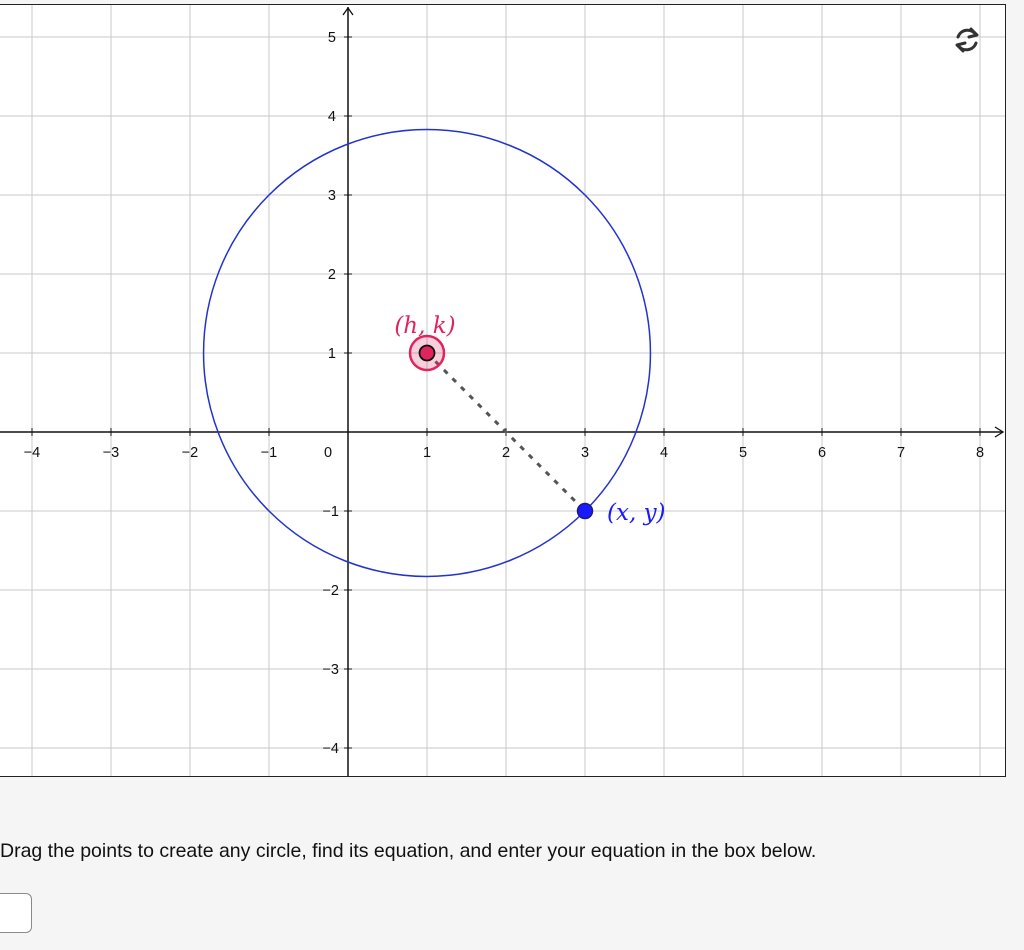 The width and height of the screenshot is (1024, 950). I want to click on x-tick-label: 2, so click(506, 453).